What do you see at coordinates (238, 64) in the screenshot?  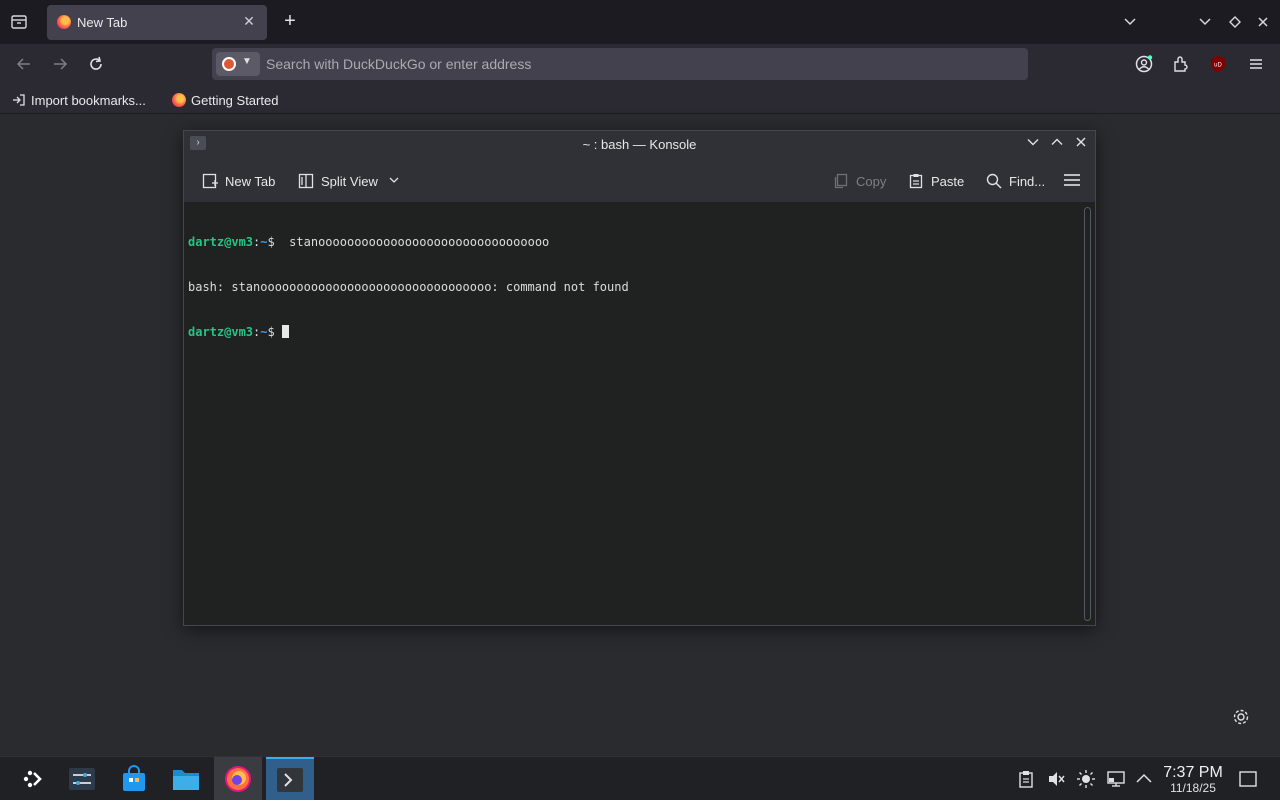 I see `search-engine-button: ▼` at bounding box center [238, 64].